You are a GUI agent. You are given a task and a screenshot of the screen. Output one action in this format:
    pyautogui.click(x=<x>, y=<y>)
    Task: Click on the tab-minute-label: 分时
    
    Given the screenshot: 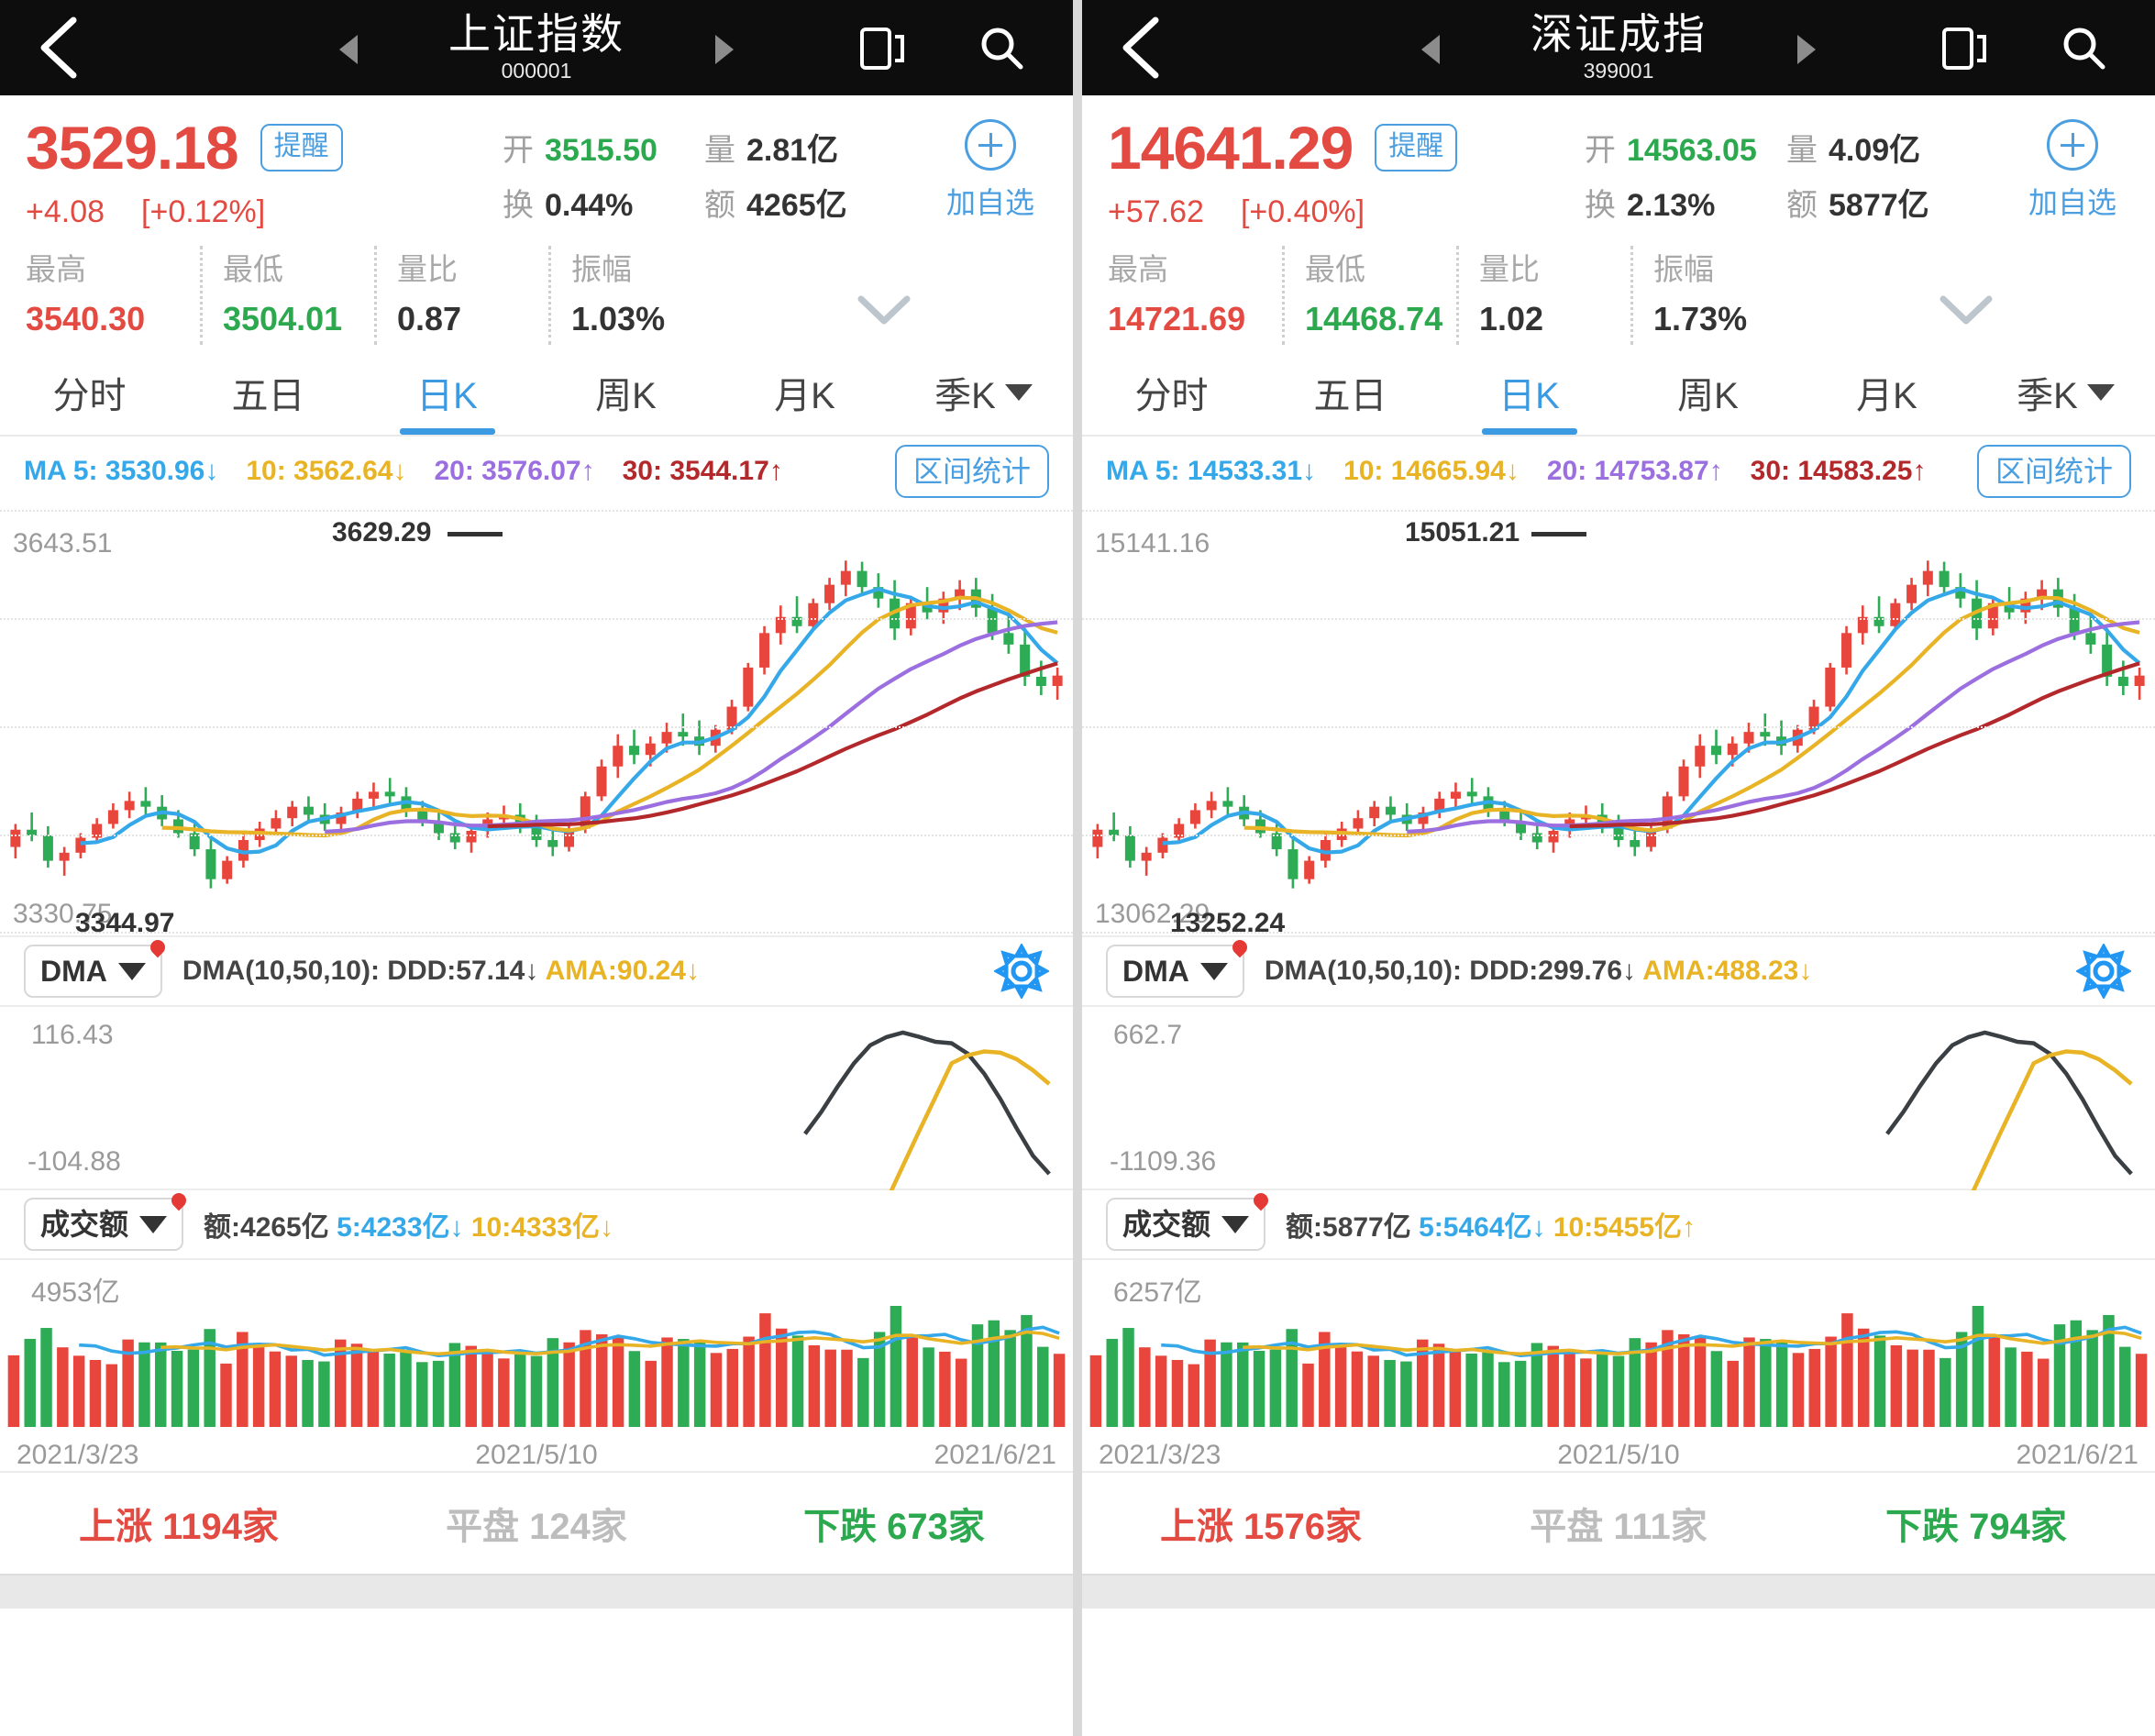 What is the action you would take?
    pyautogui.click(x=1171, y=396)
    